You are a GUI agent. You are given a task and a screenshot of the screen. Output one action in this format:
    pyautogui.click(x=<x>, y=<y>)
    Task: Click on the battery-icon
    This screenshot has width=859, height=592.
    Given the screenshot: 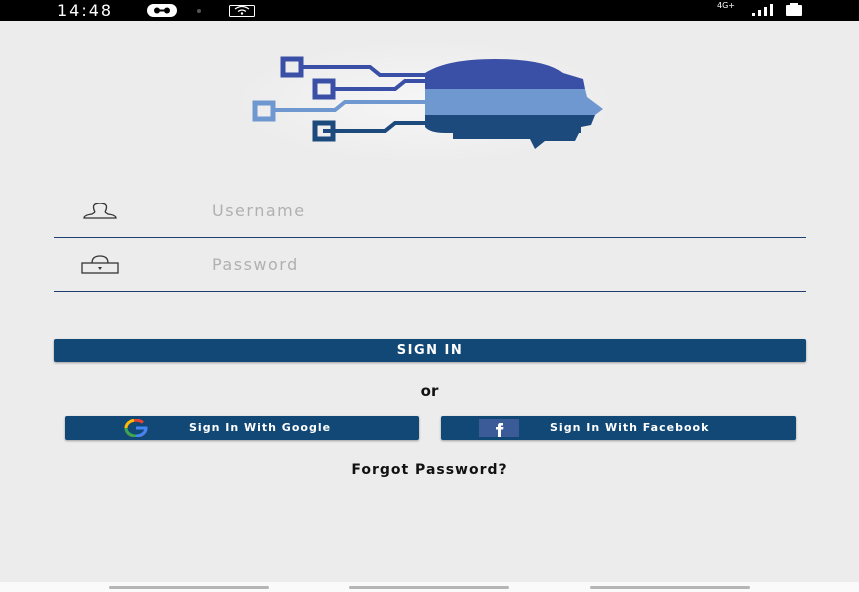 What is the action you would take?
    pyautogui.click(x=794, y=9)
    